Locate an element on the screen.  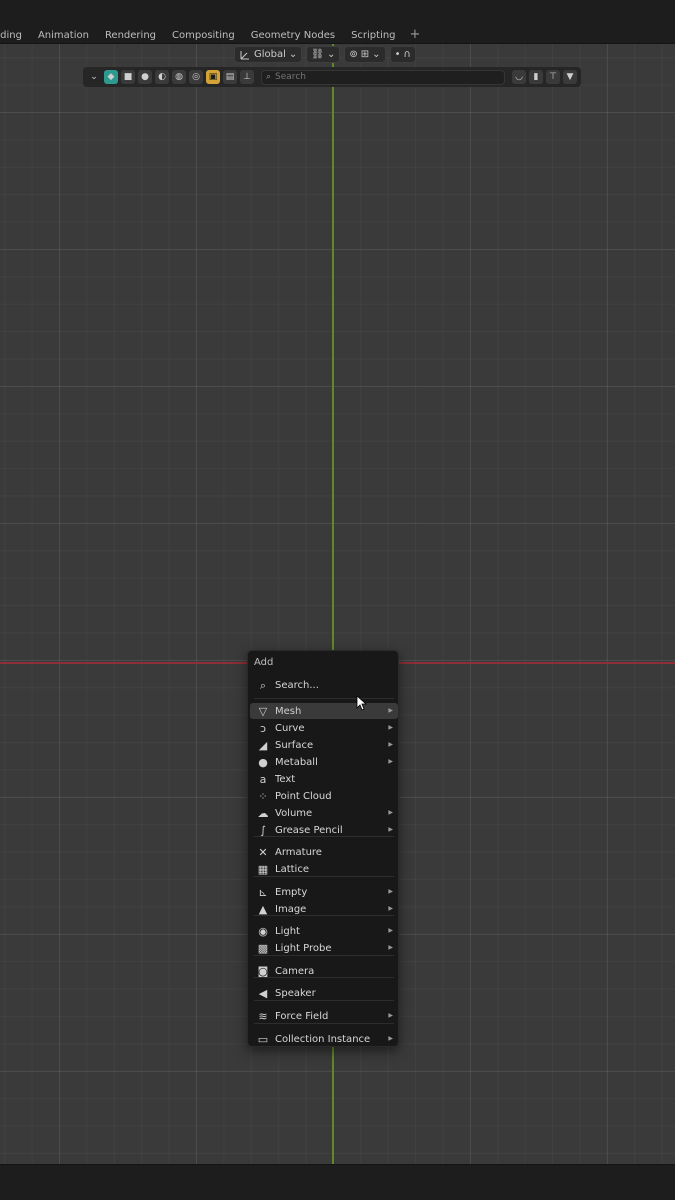
tab-geometry-nodes: Geometry Nodes is located at coordinates (293, 36).